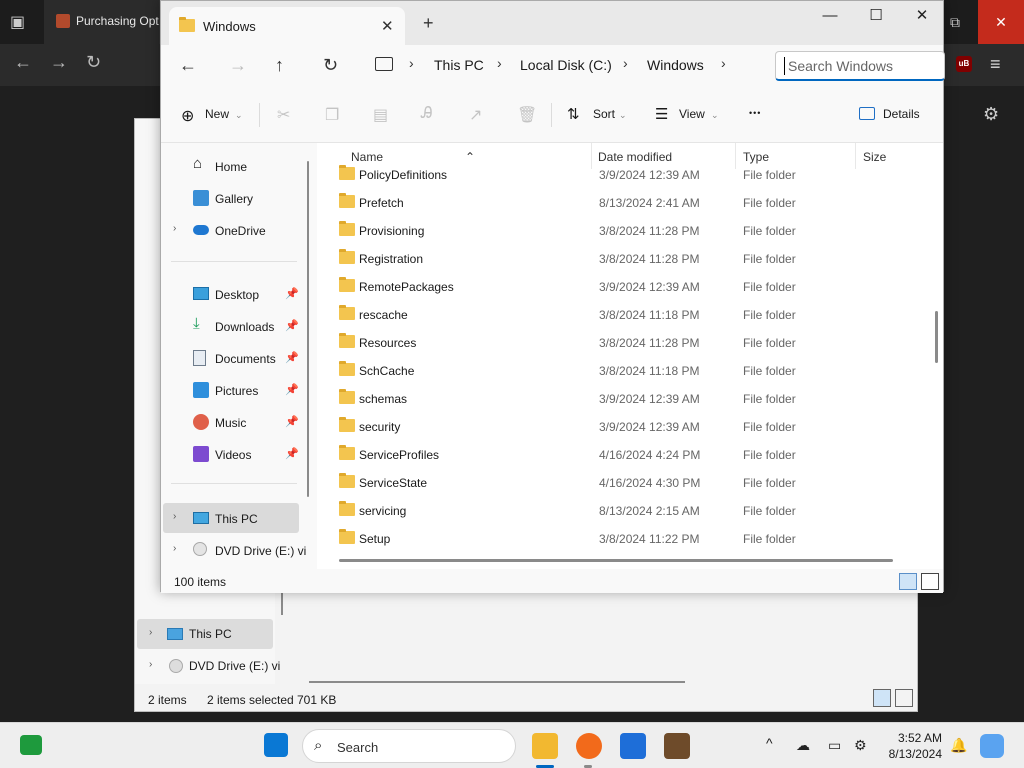 The width and height of the screenshot is (1024, 768). I want to click on more-options-button: •••, so click(755, 113).